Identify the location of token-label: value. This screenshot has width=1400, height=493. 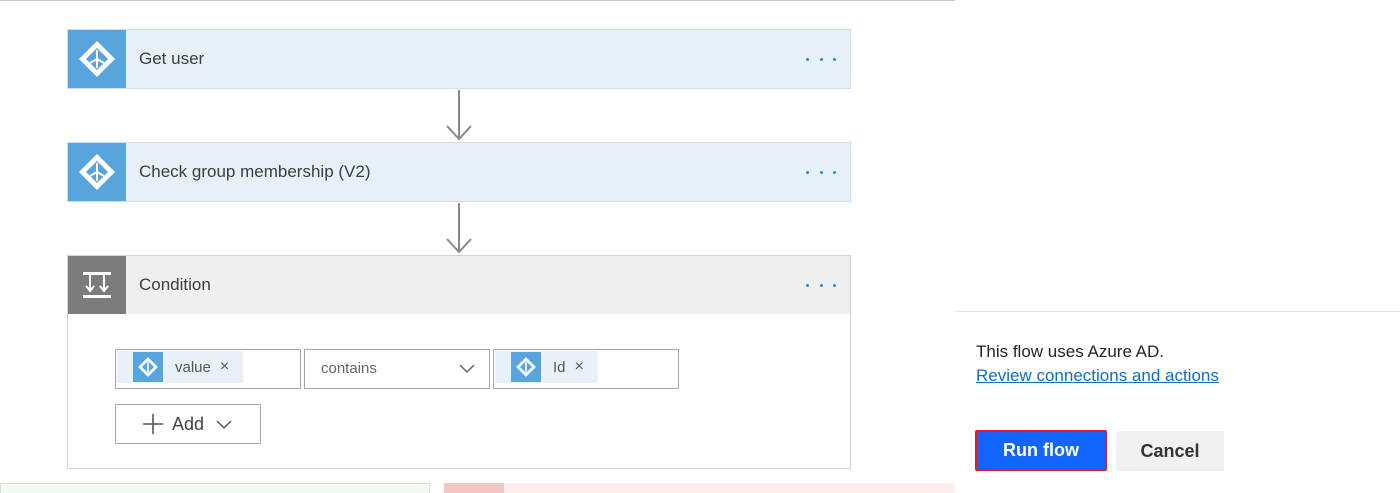
(193, 367).